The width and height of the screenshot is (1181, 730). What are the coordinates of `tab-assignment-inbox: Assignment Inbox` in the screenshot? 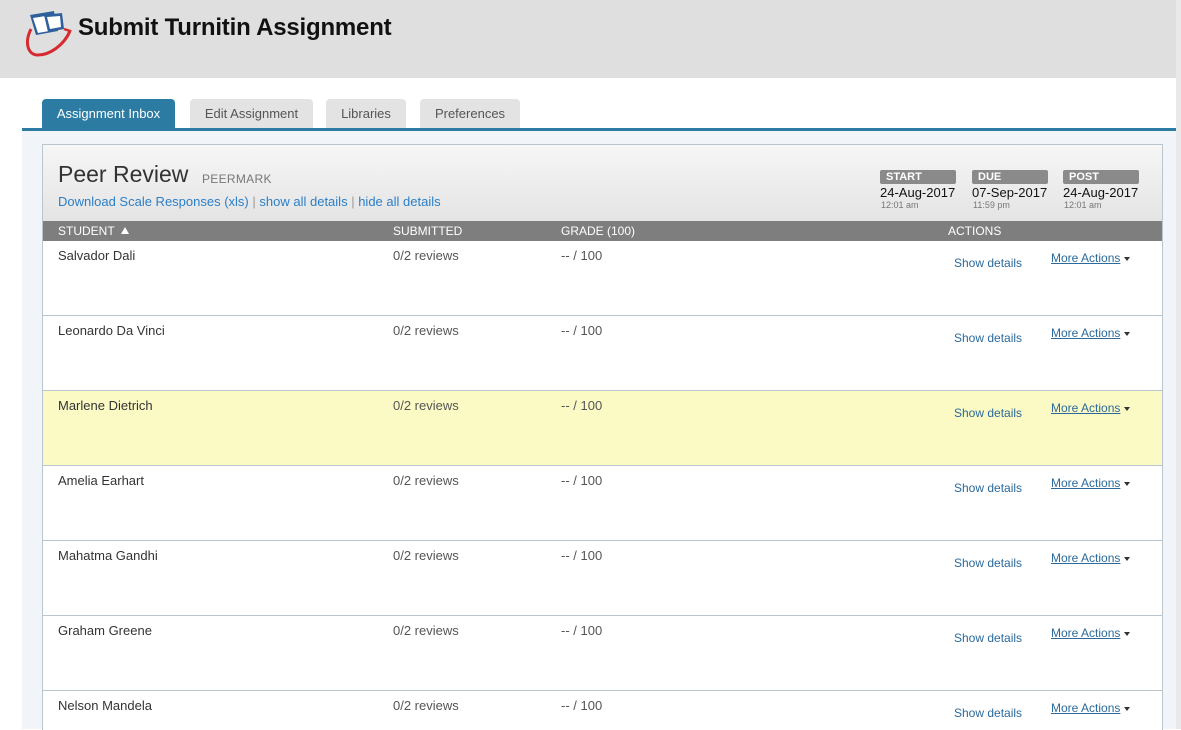 It's located at (108, 114).